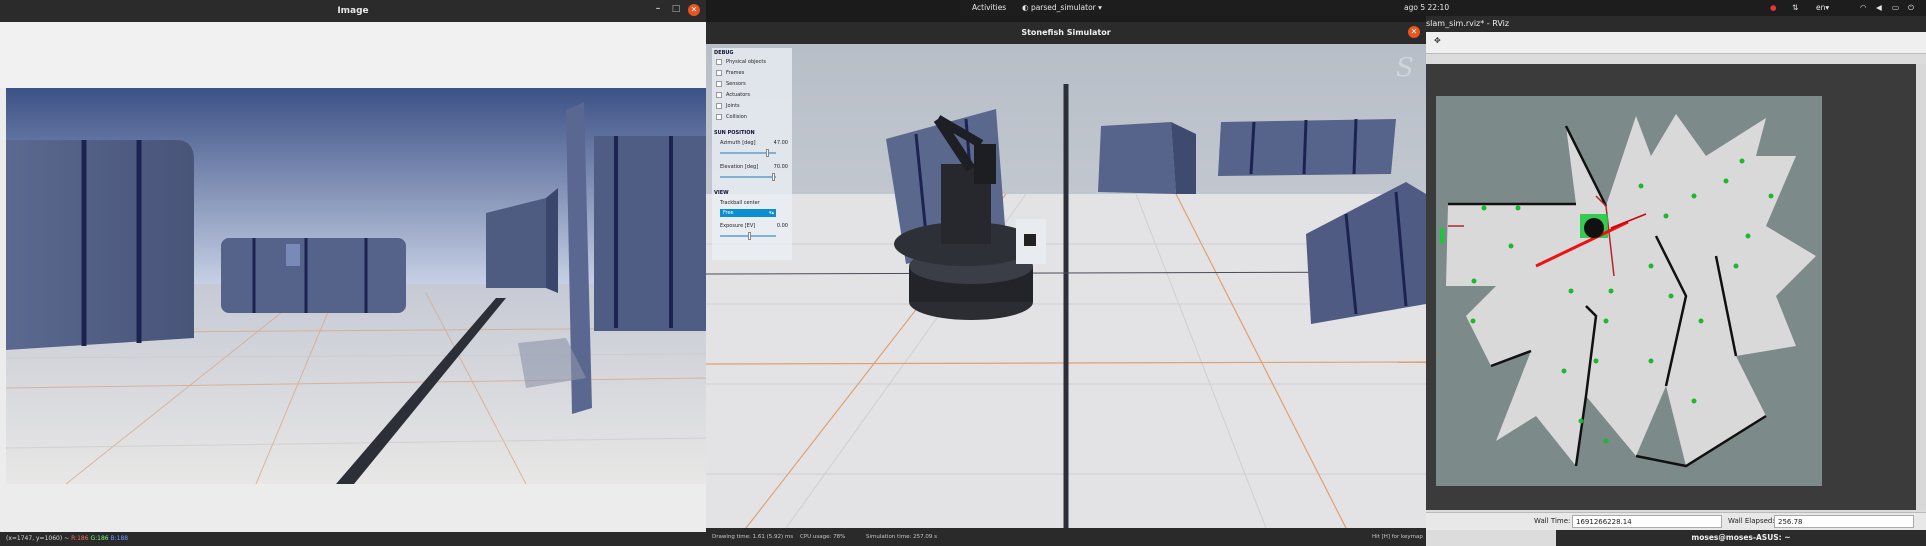 The width and height of the screenshot is (1926, 546). I want to click on battery-icon: ▭, so click(1895, 8).